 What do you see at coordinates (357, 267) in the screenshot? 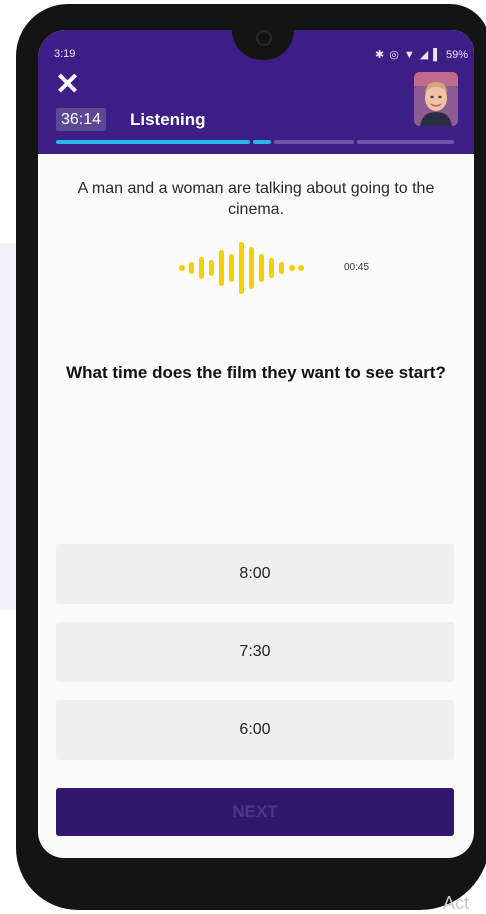
I see `audio-duration: 00:45` at bounding box center [357, 267].